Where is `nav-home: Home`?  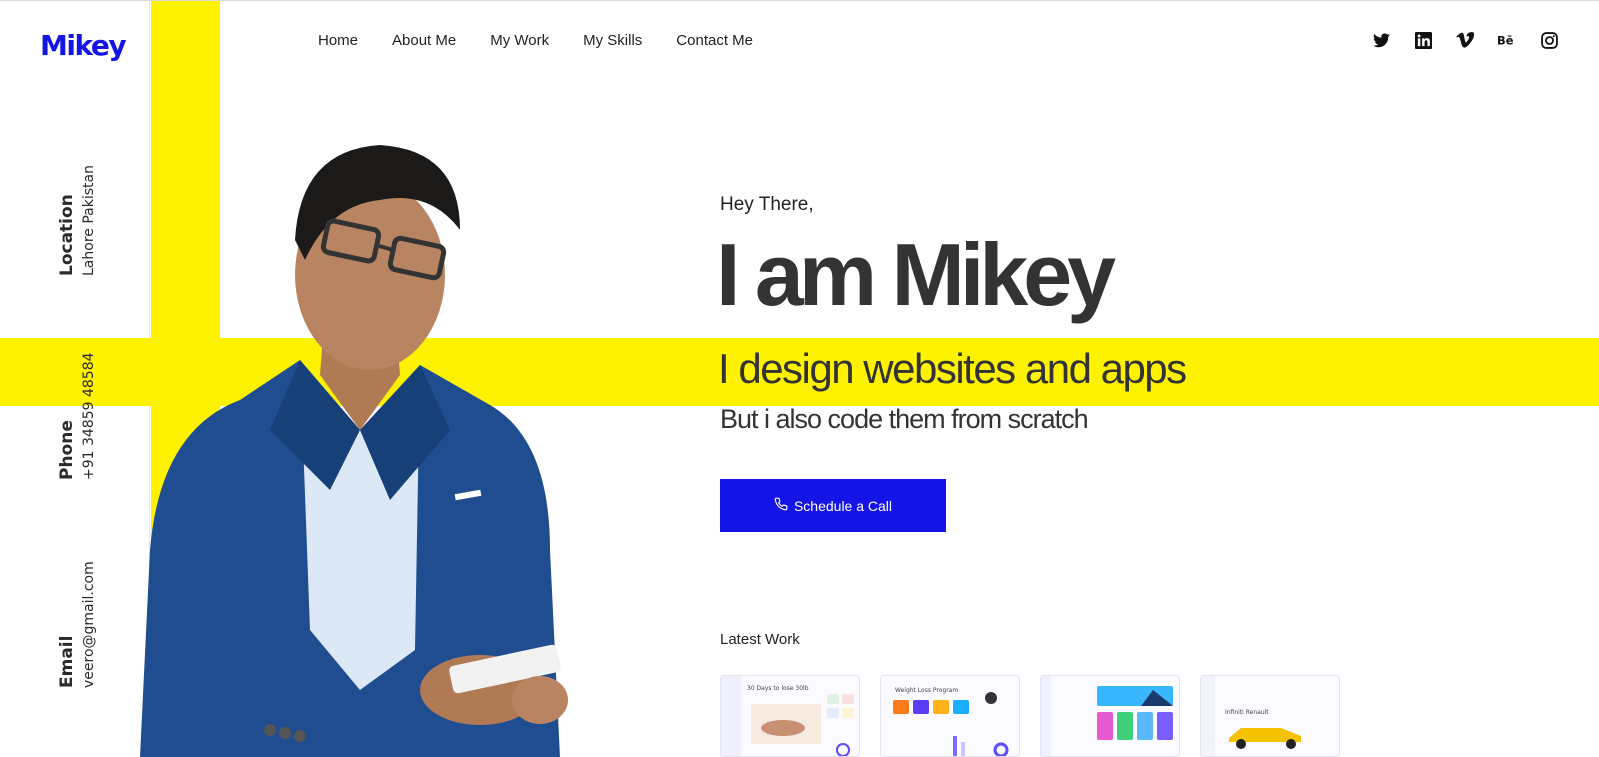
nav-home: Home is located at coordinates (338, 40).